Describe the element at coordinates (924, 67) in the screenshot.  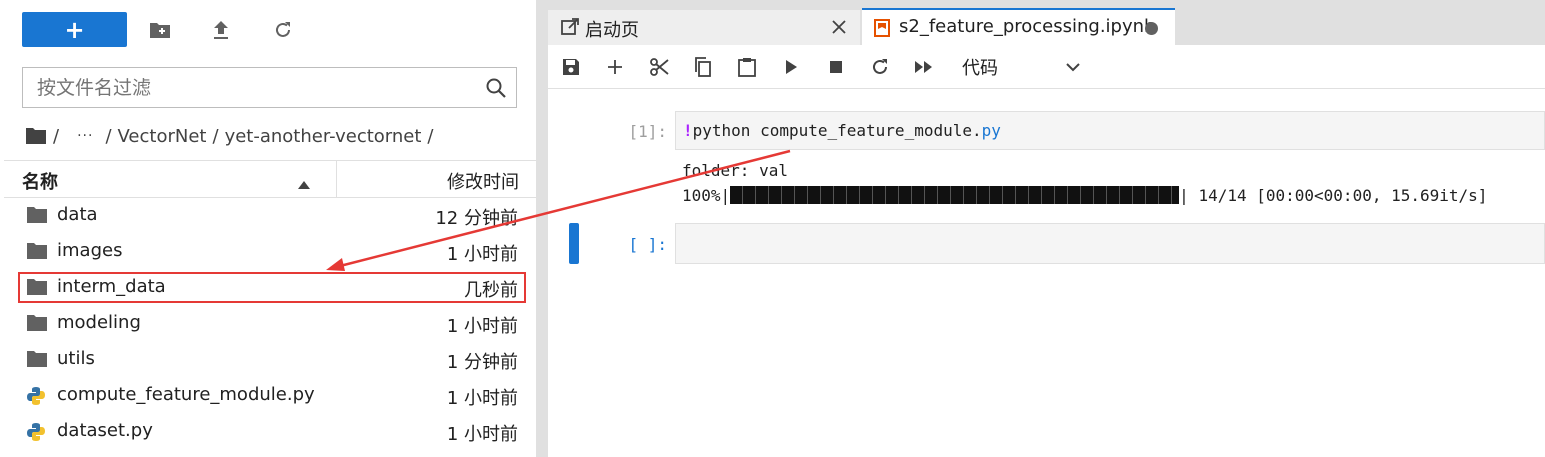
I see `fast-forward-icon` at that location.